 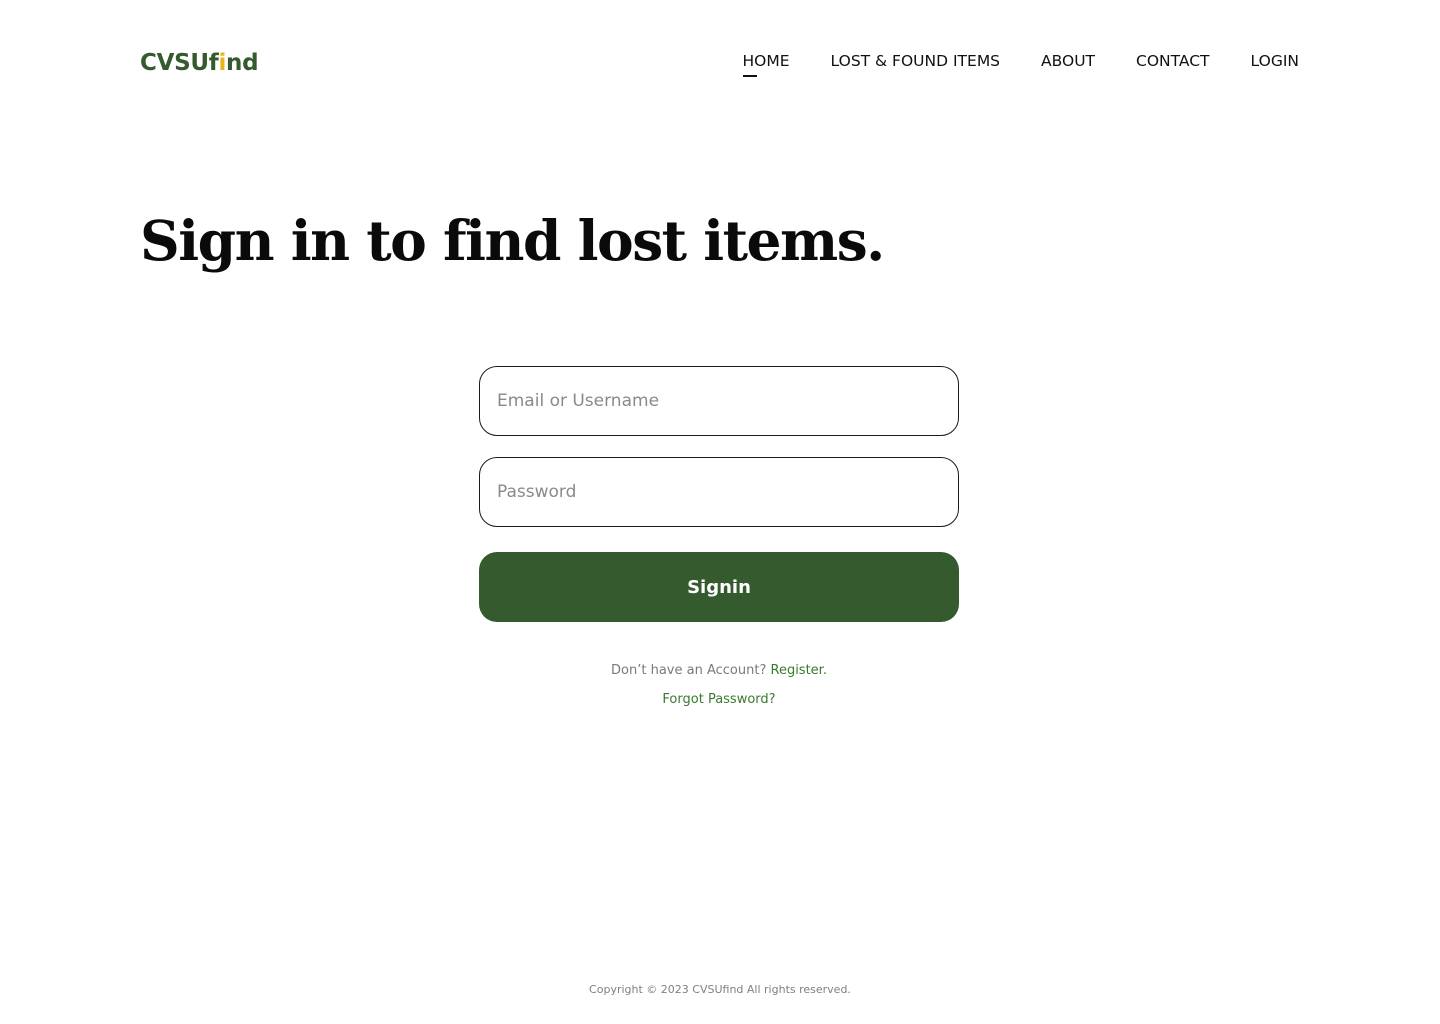 I want to click on logo-text-end: nd, so click(x=242, y=63).